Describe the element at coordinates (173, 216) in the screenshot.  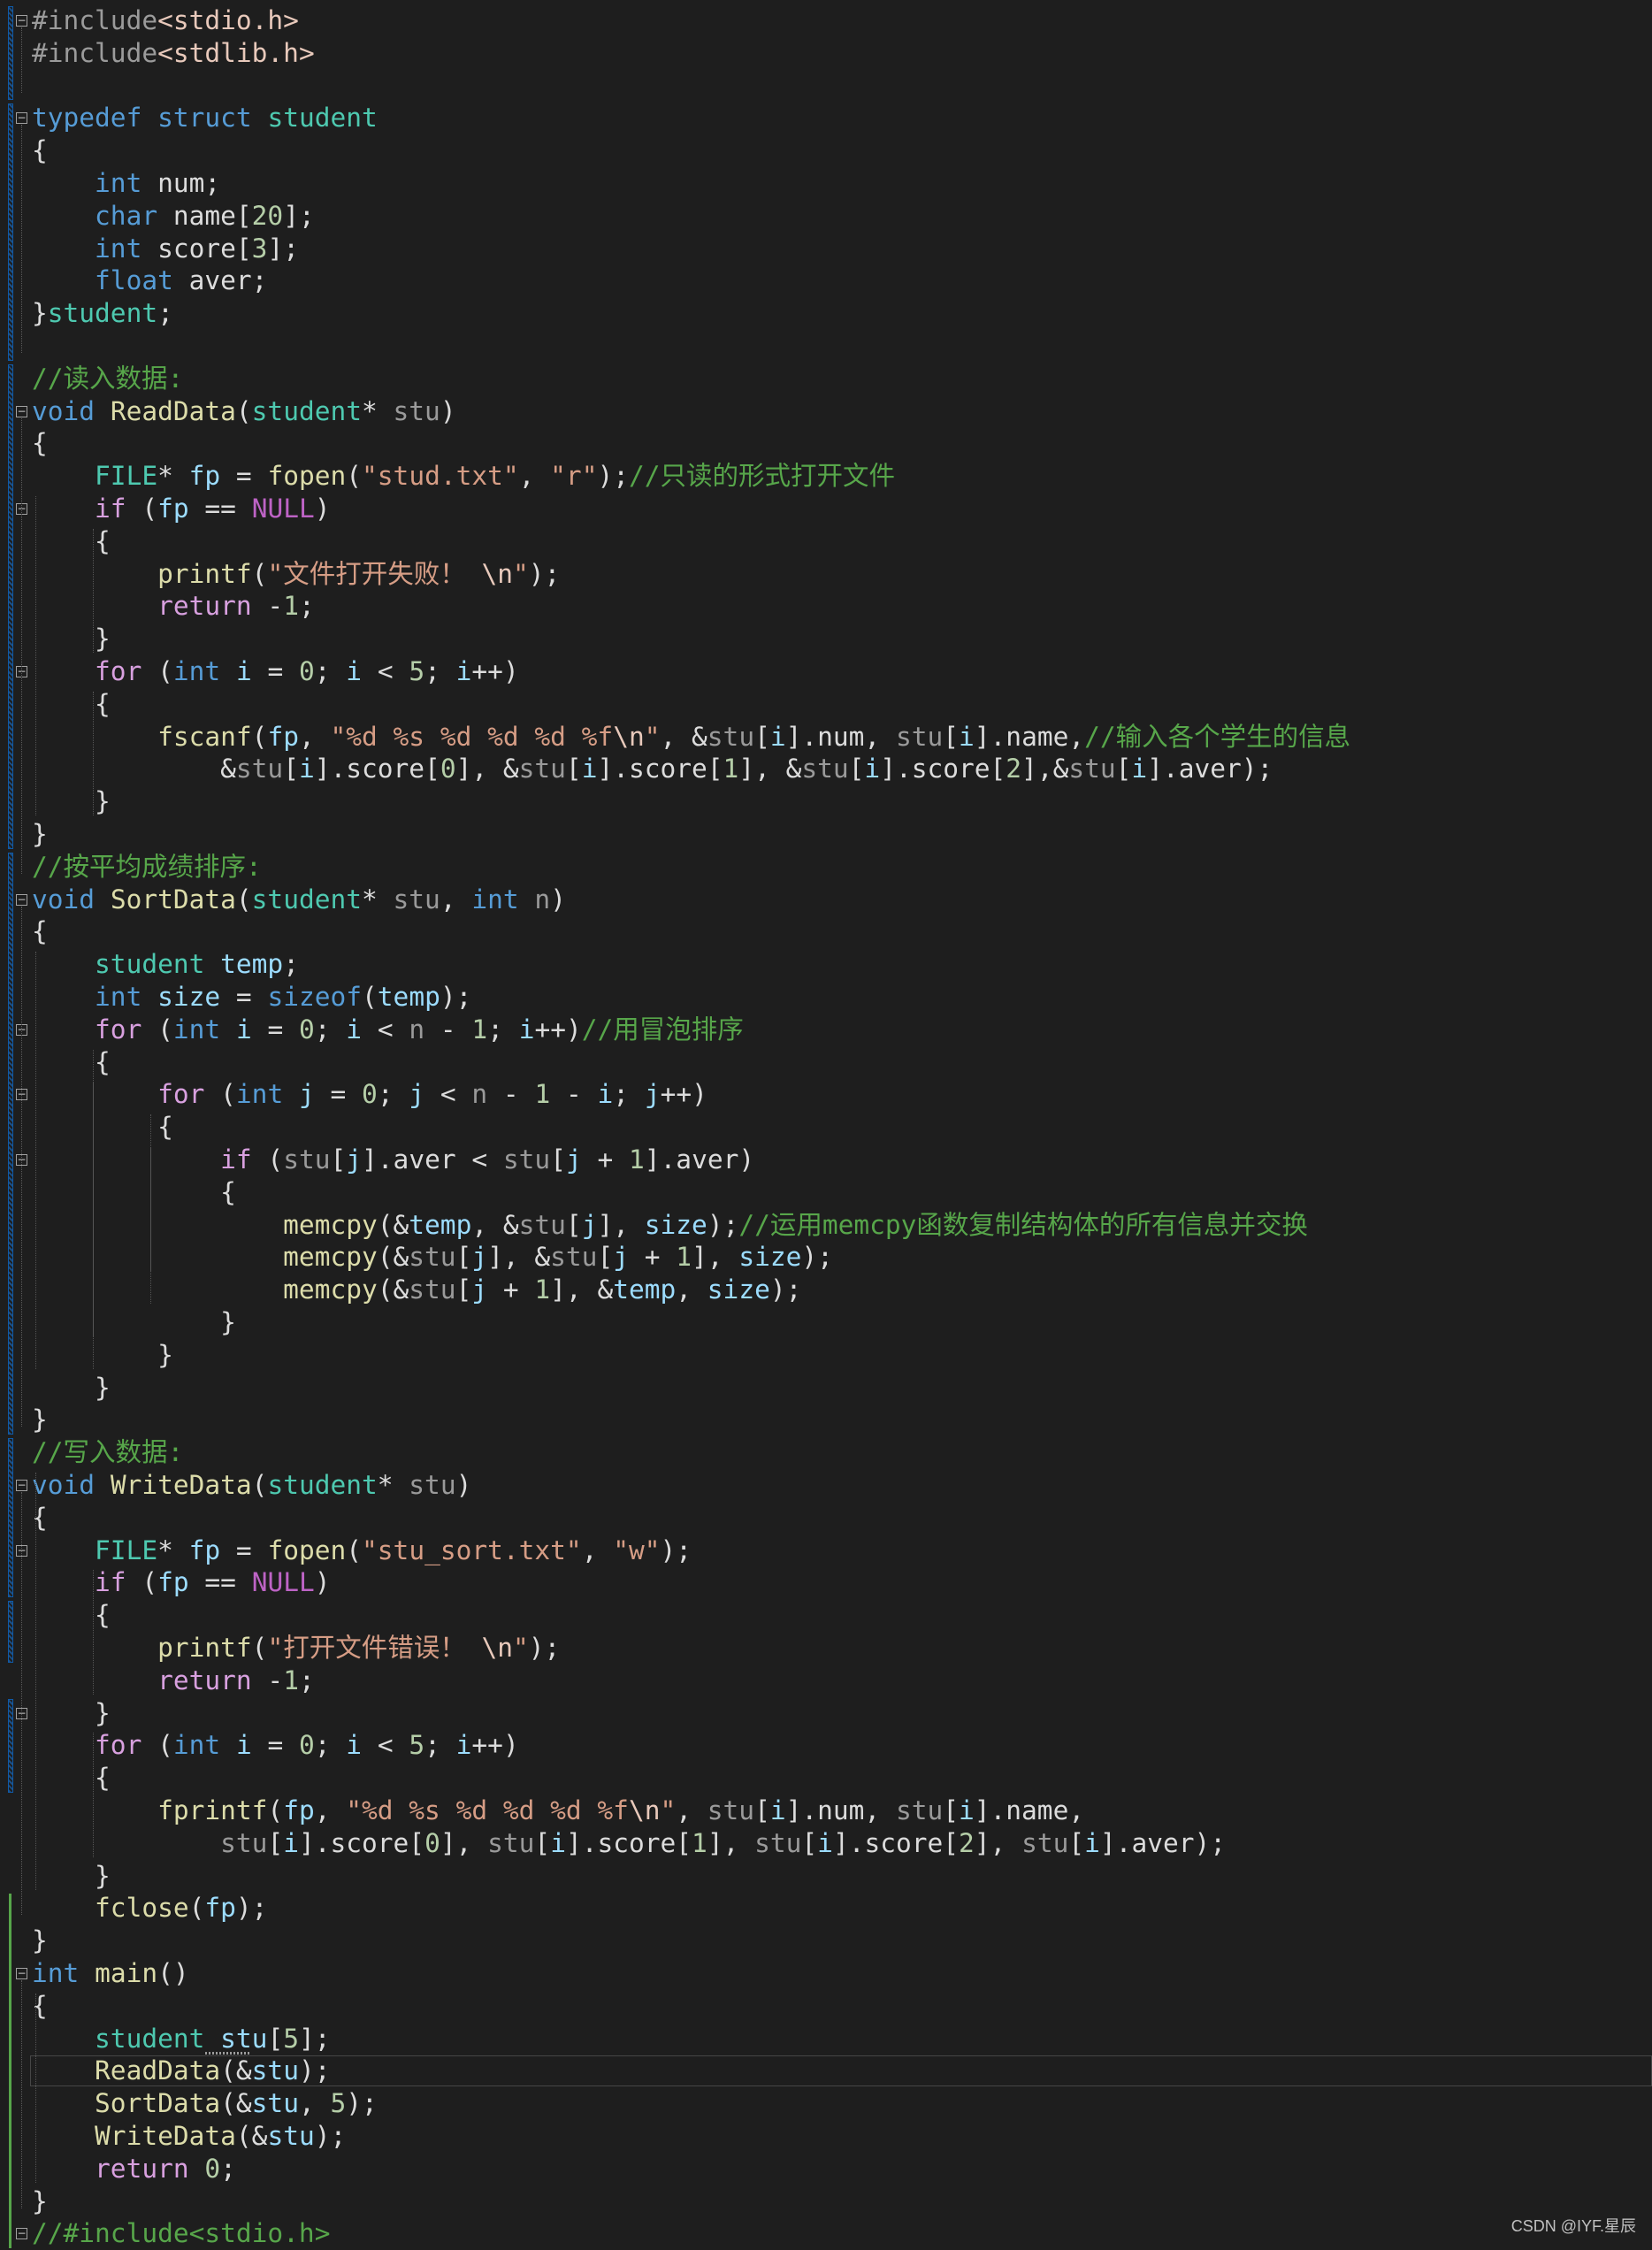
I see `code-line: char name[20];` at that location.